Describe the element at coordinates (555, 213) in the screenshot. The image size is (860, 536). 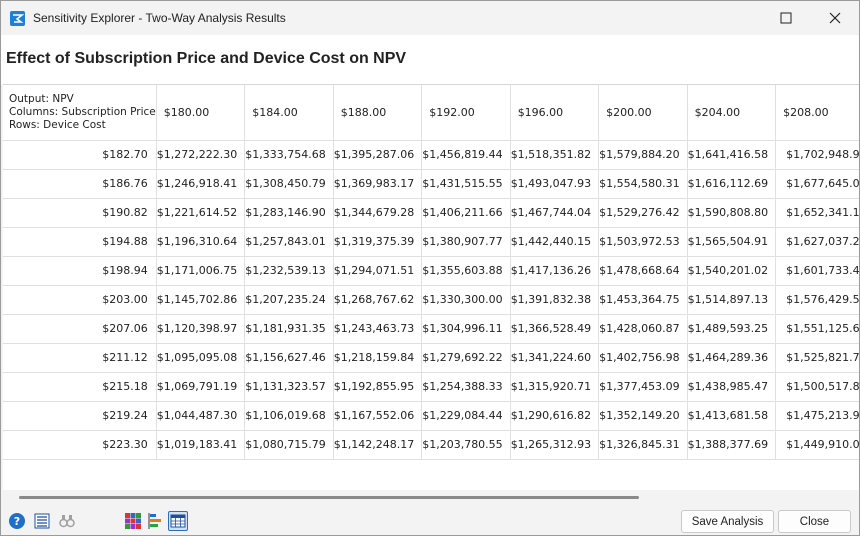
I see `npv-cell: $1,467,744.04` at that location.